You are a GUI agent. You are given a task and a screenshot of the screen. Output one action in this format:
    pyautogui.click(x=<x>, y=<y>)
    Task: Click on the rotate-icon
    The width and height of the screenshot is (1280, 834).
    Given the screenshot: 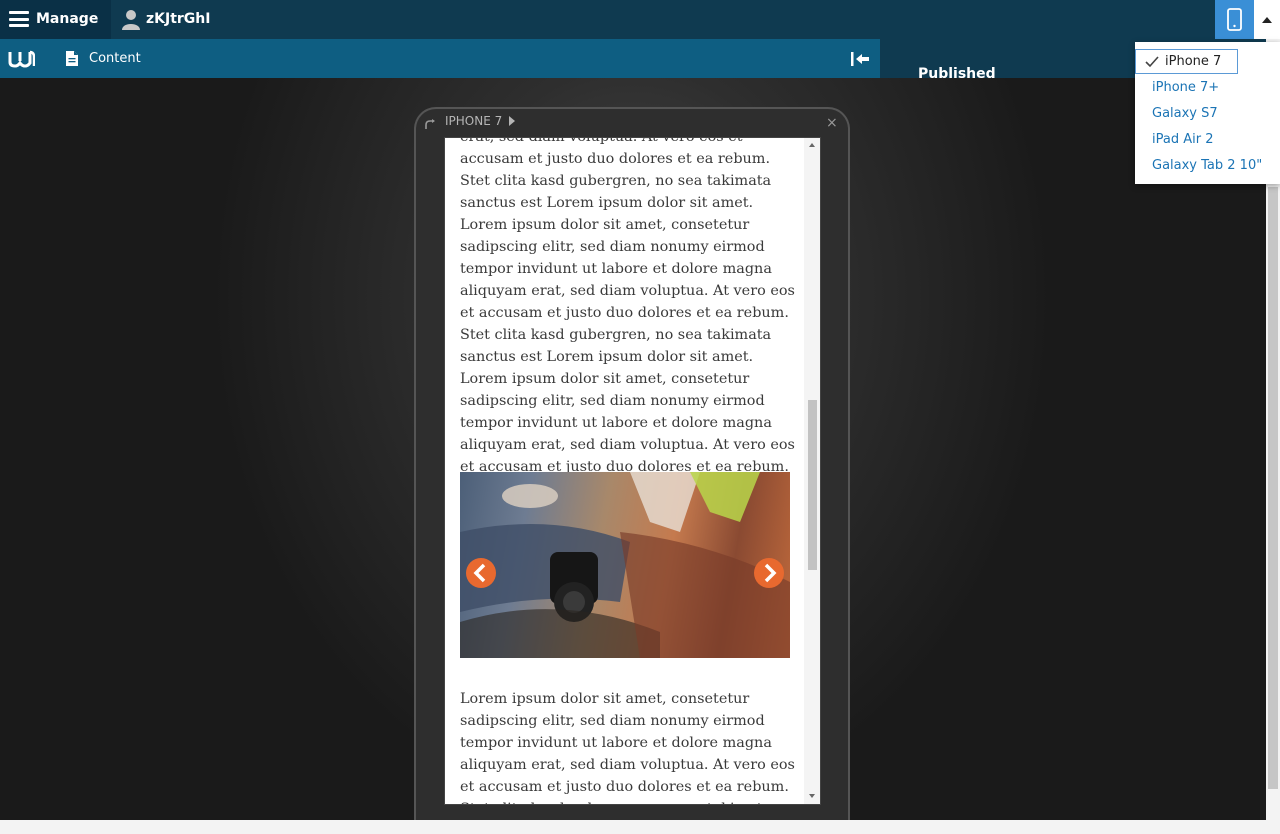 What is the action you would take?
    pyautogui.click(x=430, y=125)
    